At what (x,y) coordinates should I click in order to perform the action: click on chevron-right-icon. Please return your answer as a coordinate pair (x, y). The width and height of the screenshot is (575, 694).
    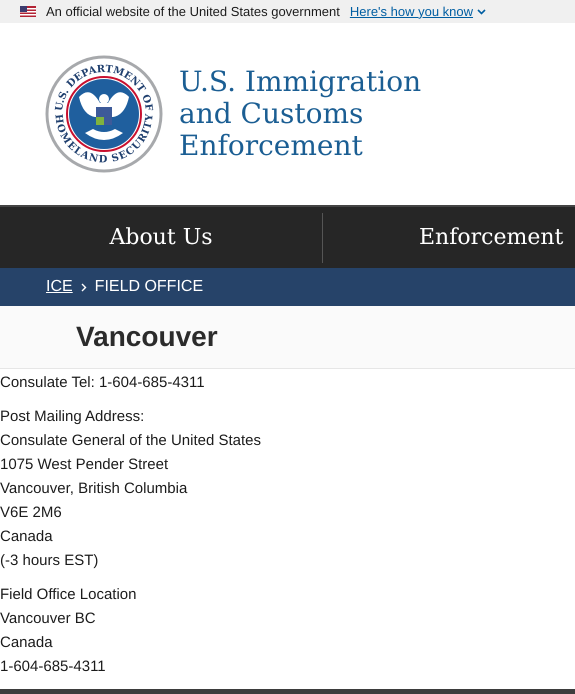
    Looking at the image, I should click on (83, 287).